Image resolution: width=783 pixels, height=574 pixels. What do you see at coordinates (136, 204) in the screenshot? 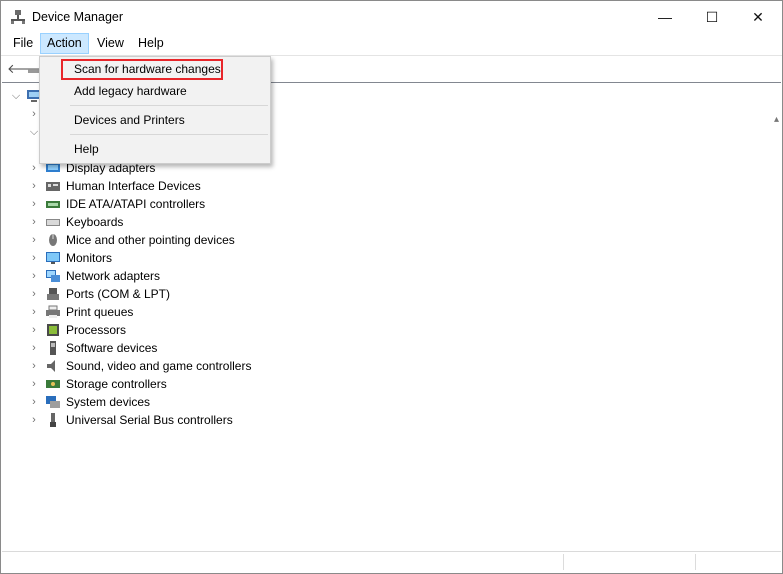
I see `tree-category-label: IDE ATA/ATAPI controllers` at bounding box center [136, 204].